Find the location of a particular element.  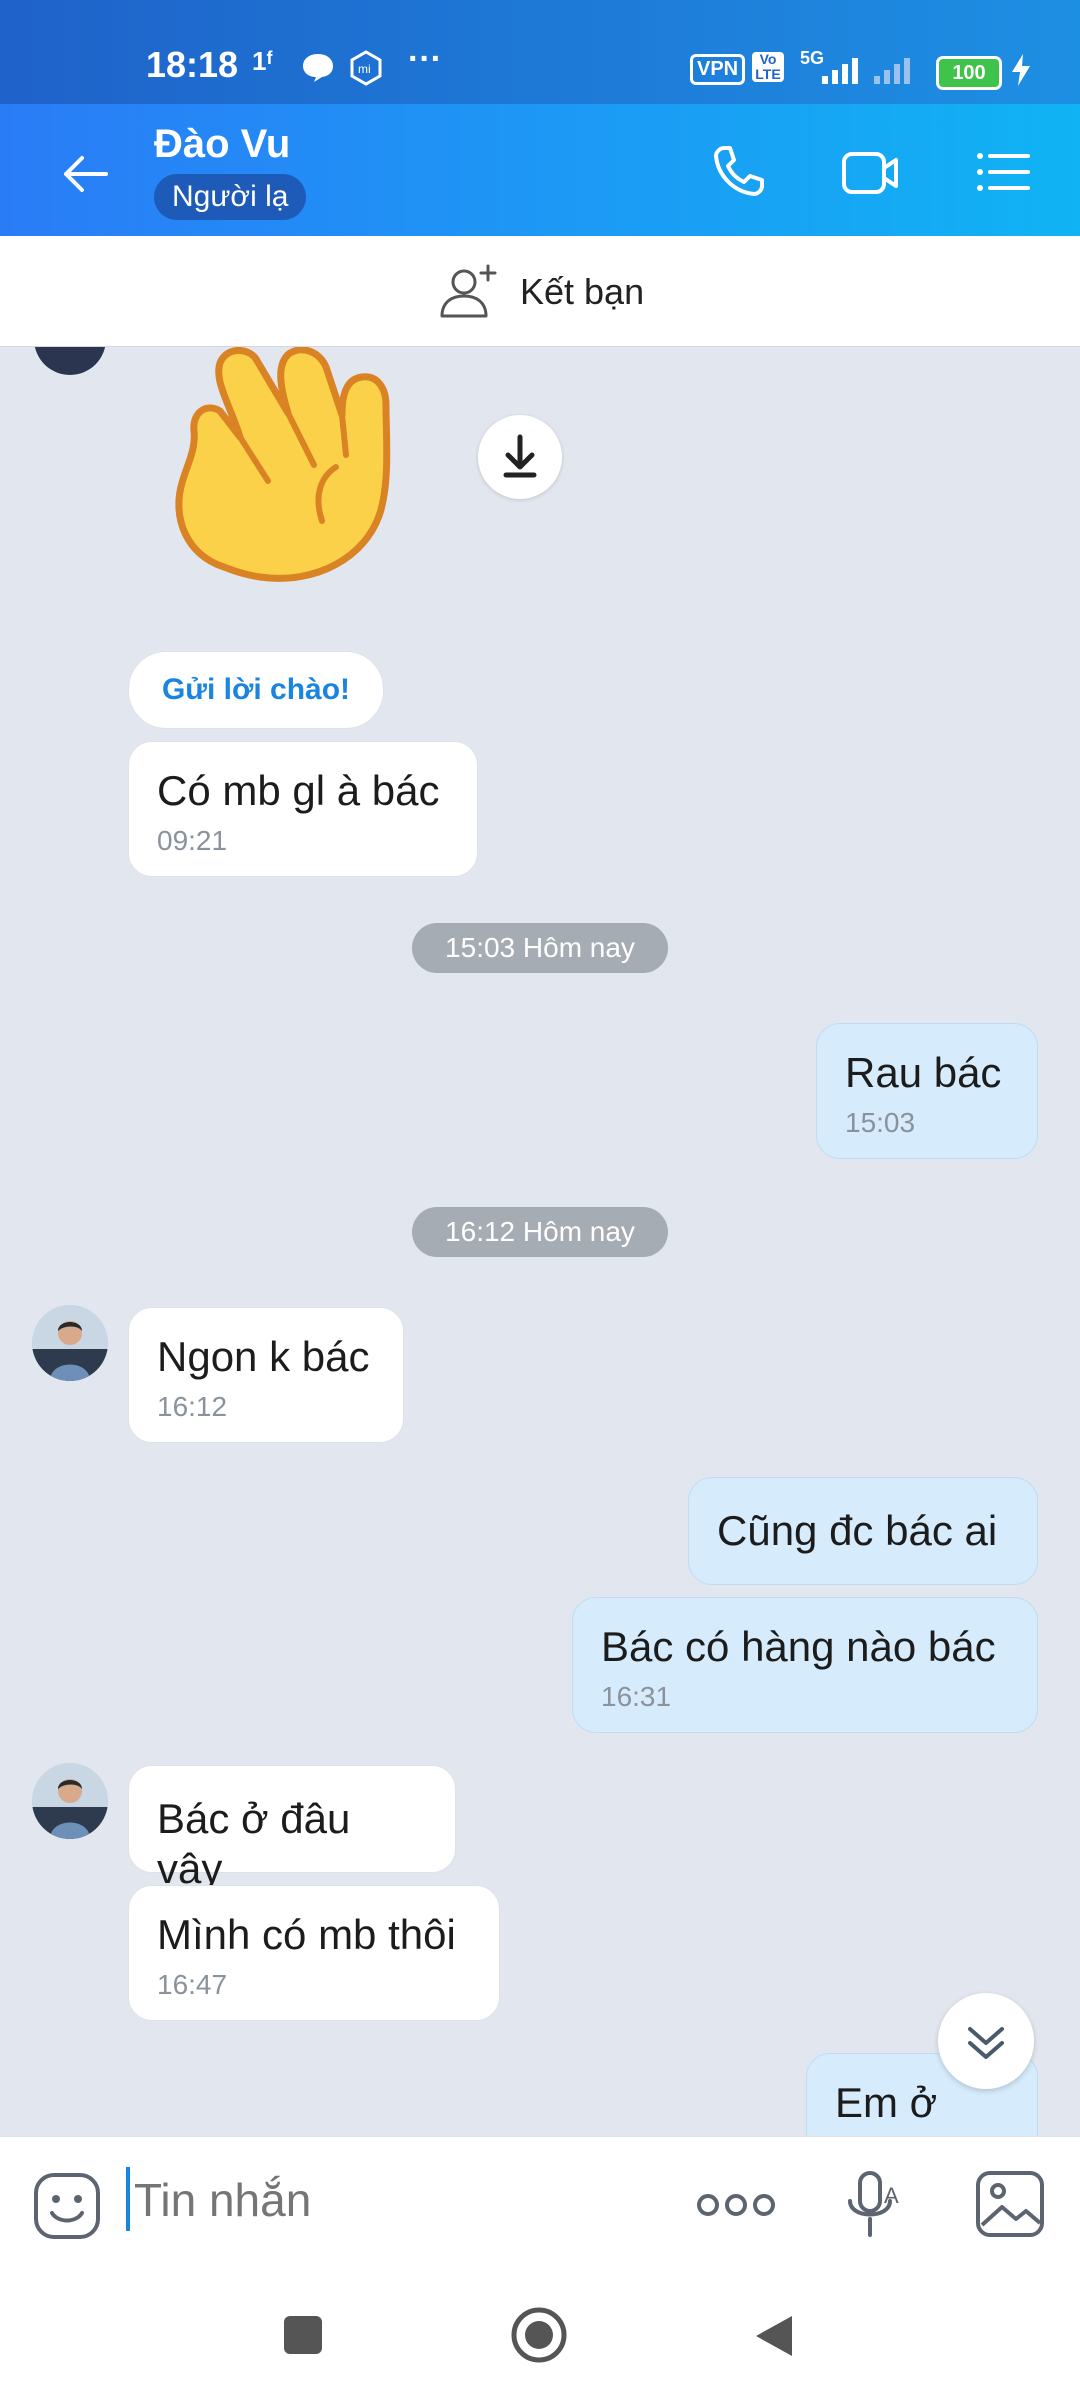

home-button is located at coordinates (539, 2335).